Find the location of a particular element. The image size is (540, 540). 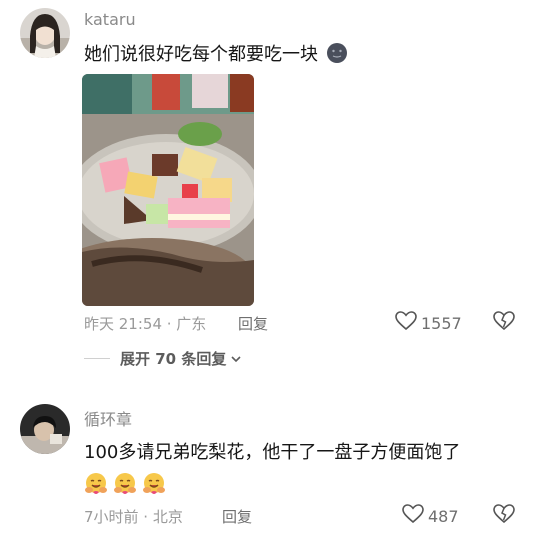

comment-meta: 昨天 21:54 · 广东 is located at coordinates (145, 324).